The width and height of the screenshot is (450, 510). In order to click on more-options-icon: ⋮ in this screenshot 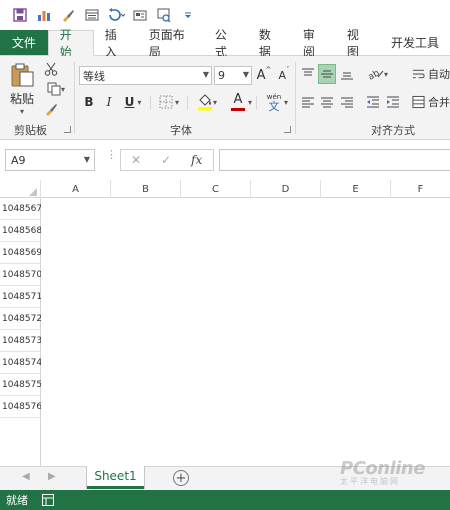, I will do `click(111, 154)`.